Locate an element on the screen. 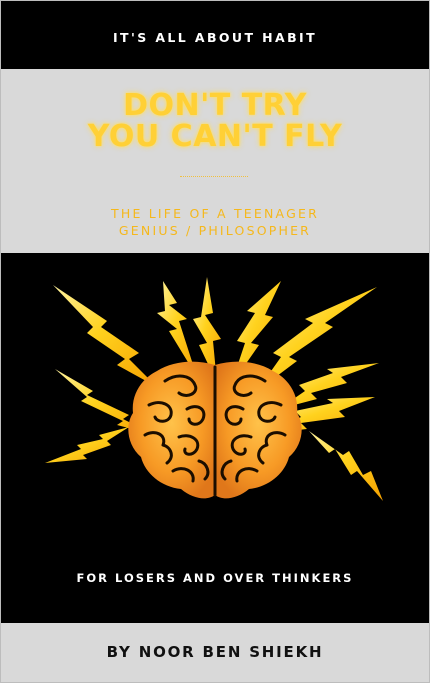  author-panel: BY NOOR BEN SHIEKH is located at coordinates (215, 652).